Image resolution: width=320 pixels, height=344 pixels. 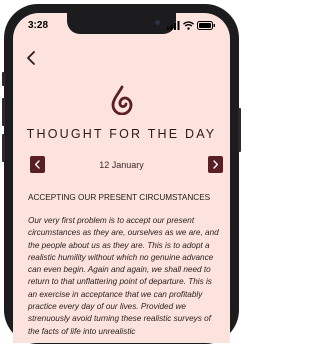 I want to click on status-icons, so click(x=191, y=25).